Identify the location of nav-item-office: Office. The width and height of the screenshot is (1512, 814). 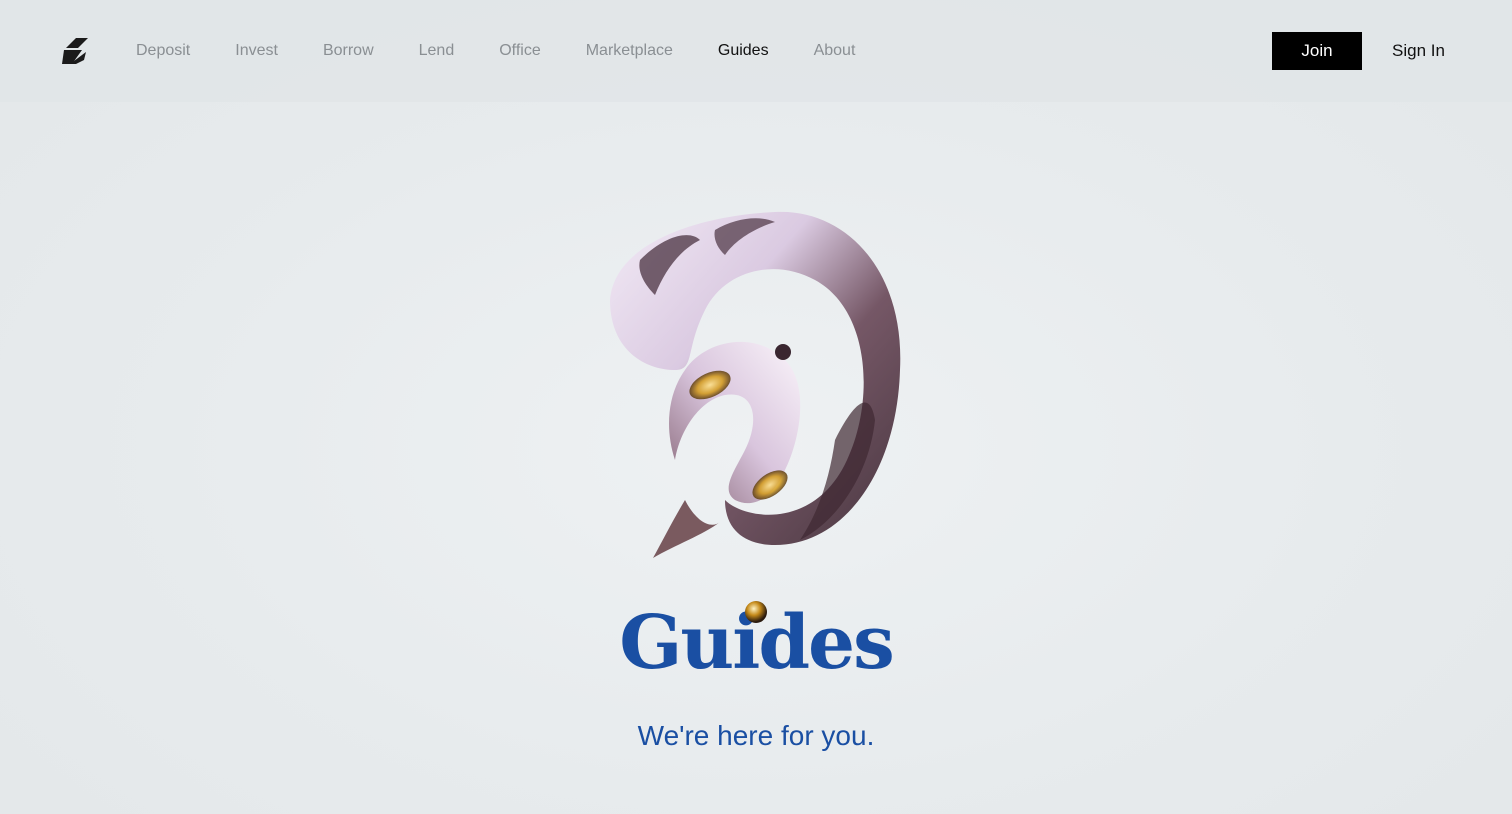
(520, 52).